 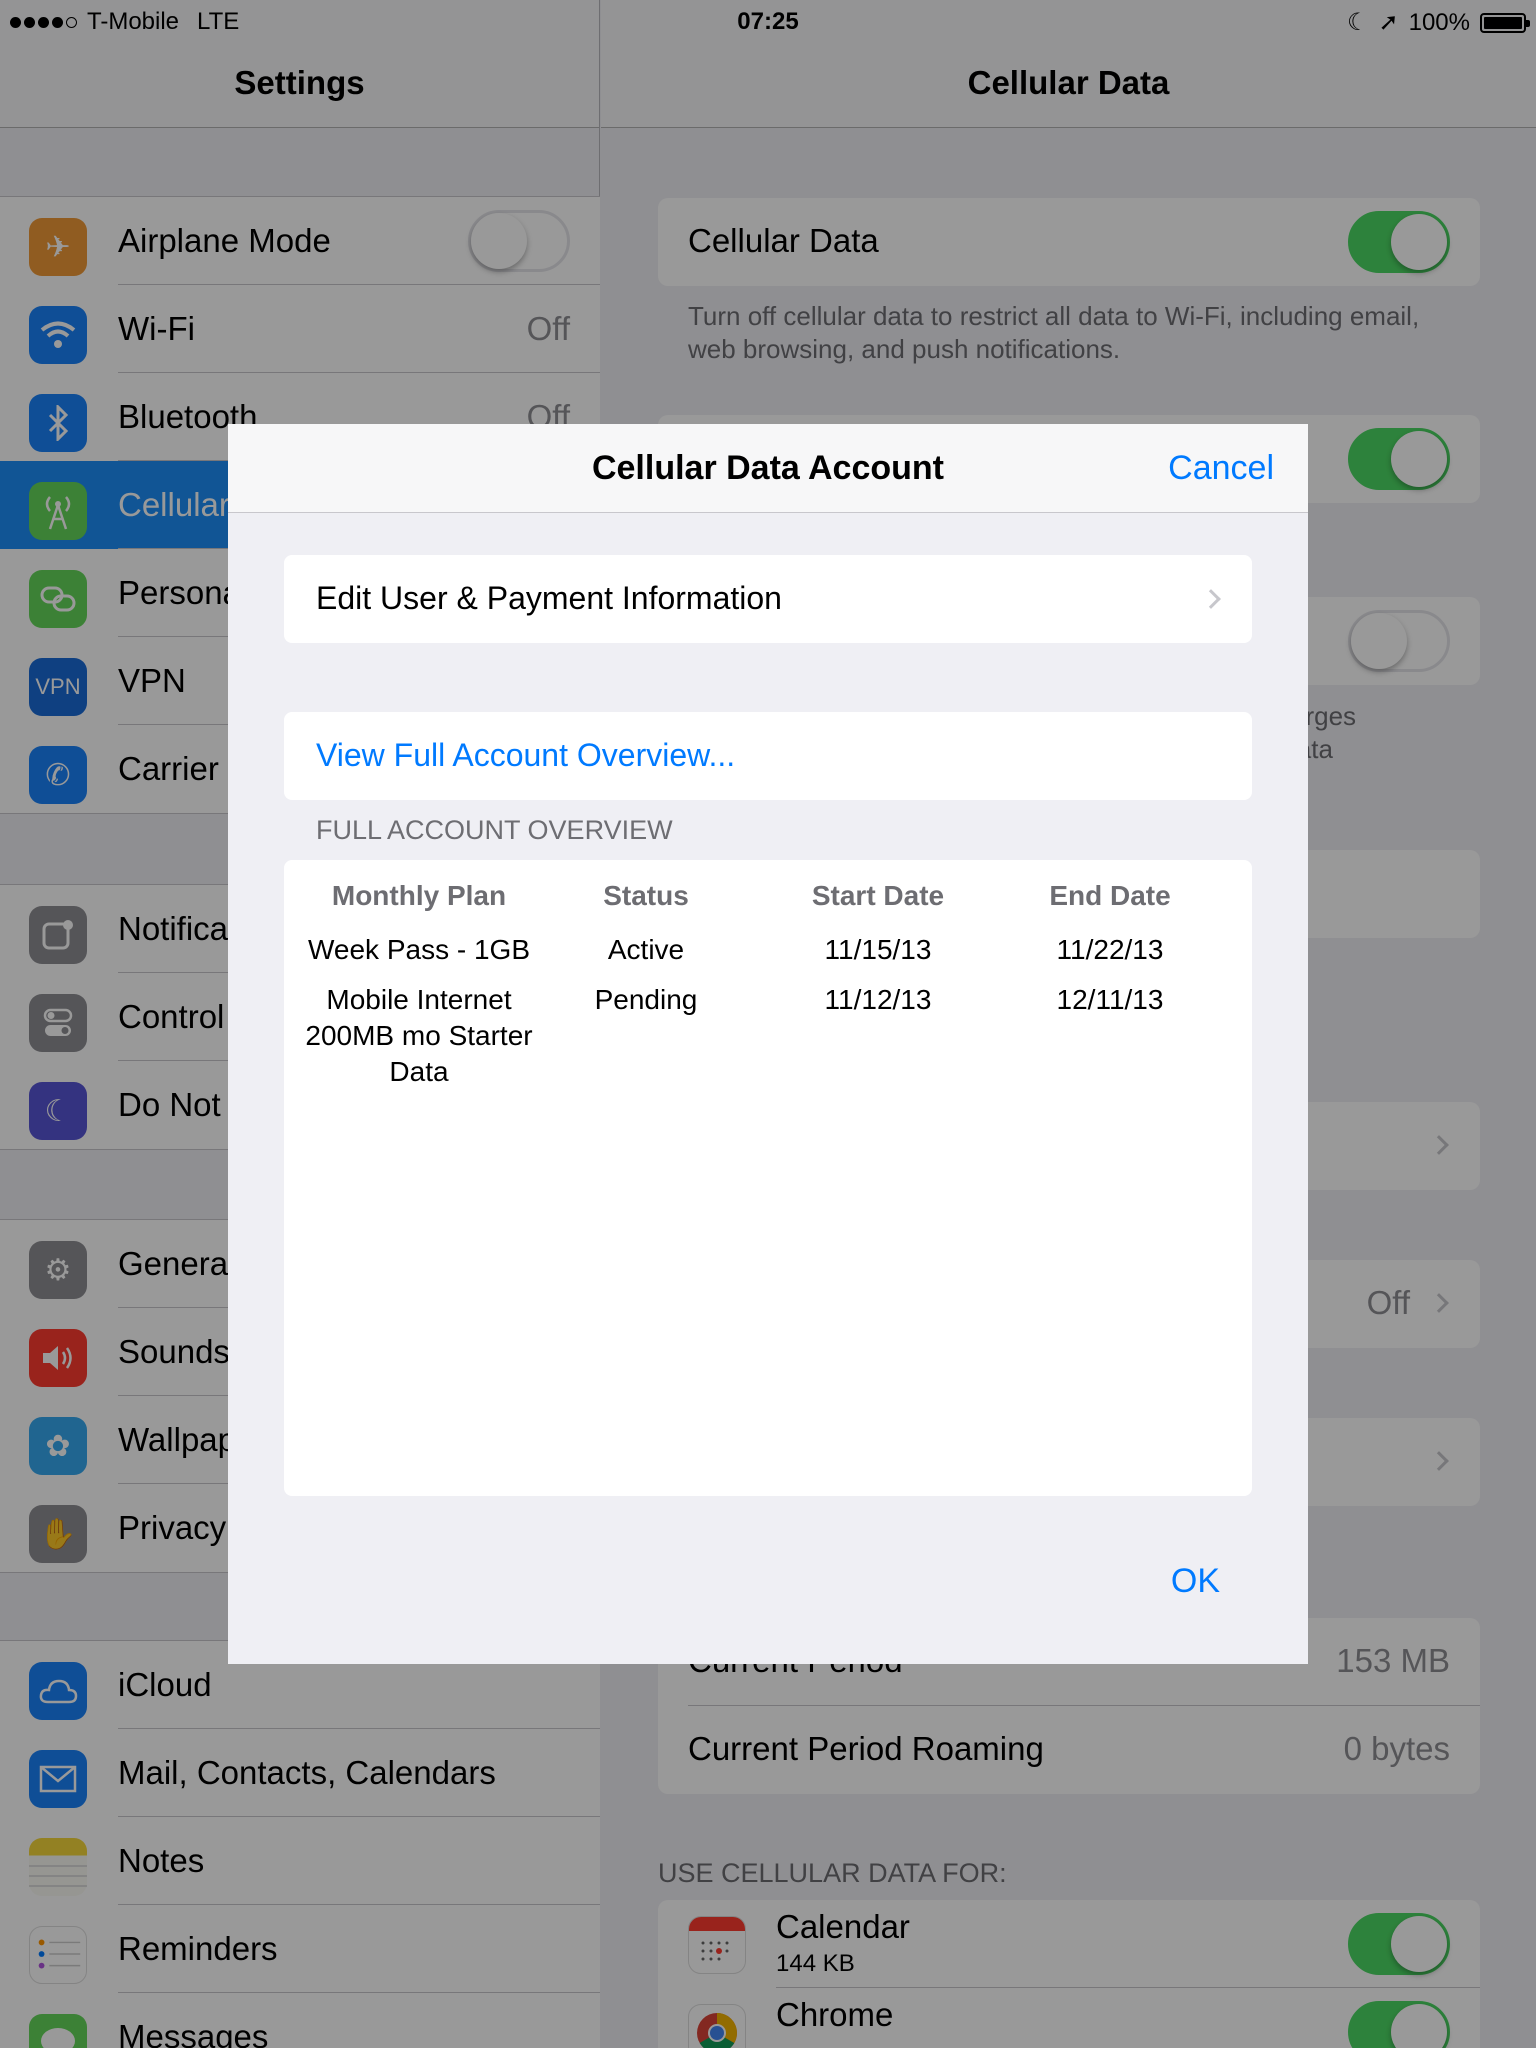 What do you see at coordinates (878, 999) in the screenshot?
I see `table-cell: 11/12/13` at bounding box center [878, 999].